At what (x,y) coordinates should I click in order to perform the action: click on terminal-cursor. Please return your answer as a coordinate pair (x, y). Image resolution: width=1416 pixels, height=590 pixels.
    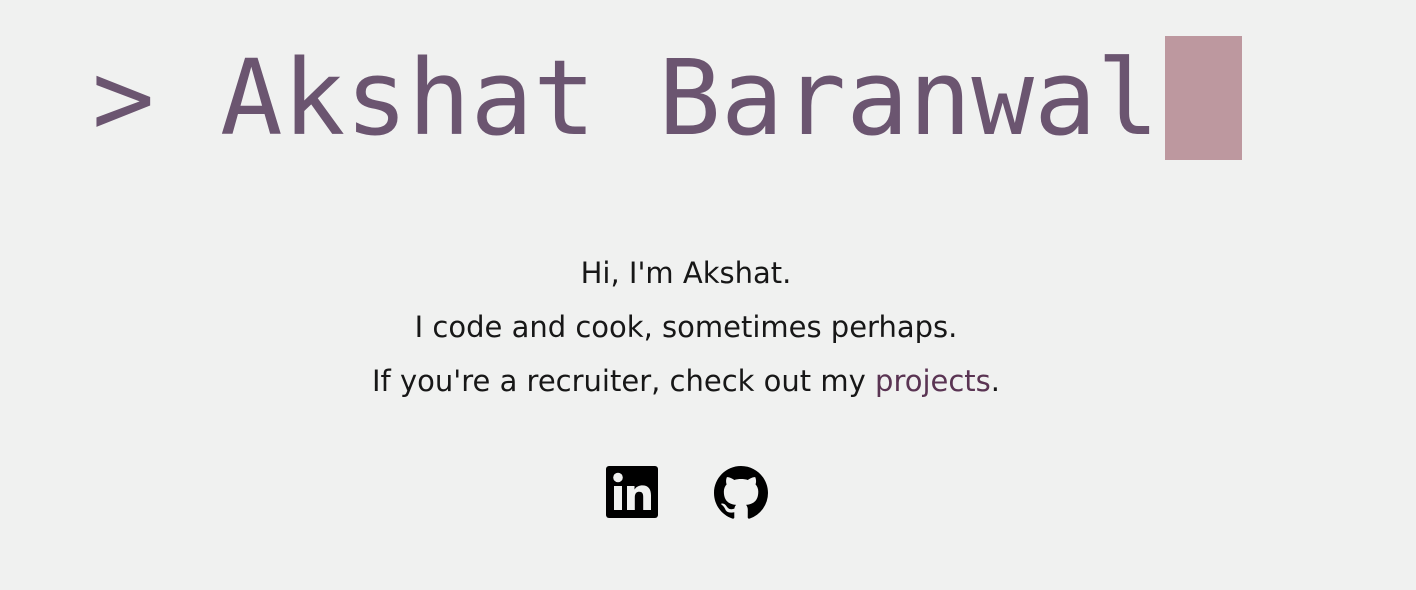
    Looking at the image, I should click on (1204, 98).